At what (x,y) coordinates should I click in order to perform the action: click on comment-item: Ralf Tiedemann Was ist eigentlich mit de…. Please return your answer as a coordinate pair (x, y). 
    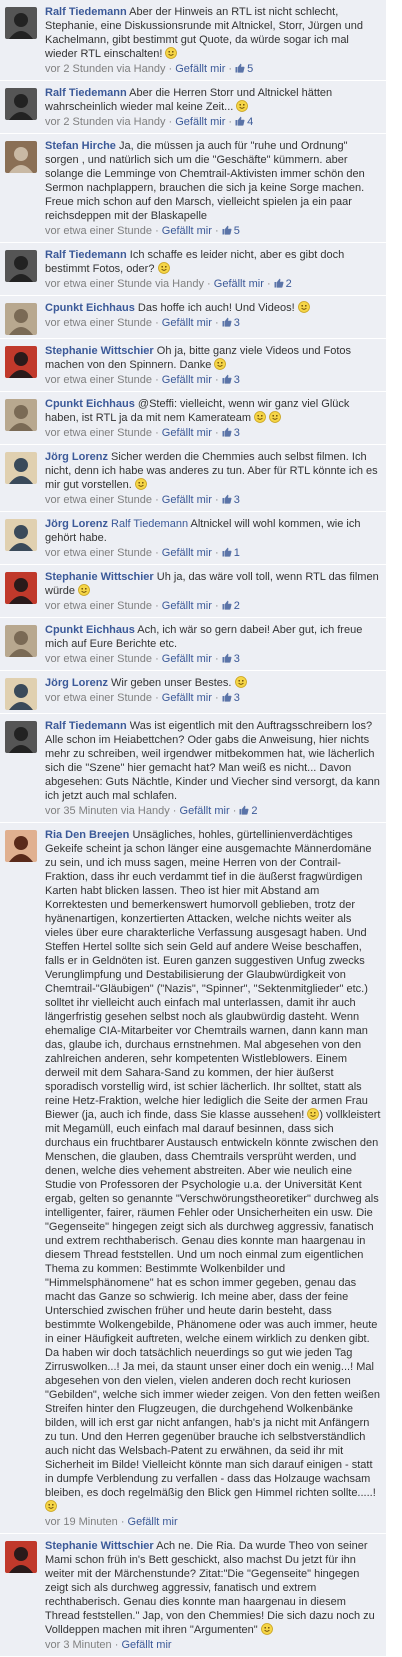
    Looking at the image, I should click on (193, 768).